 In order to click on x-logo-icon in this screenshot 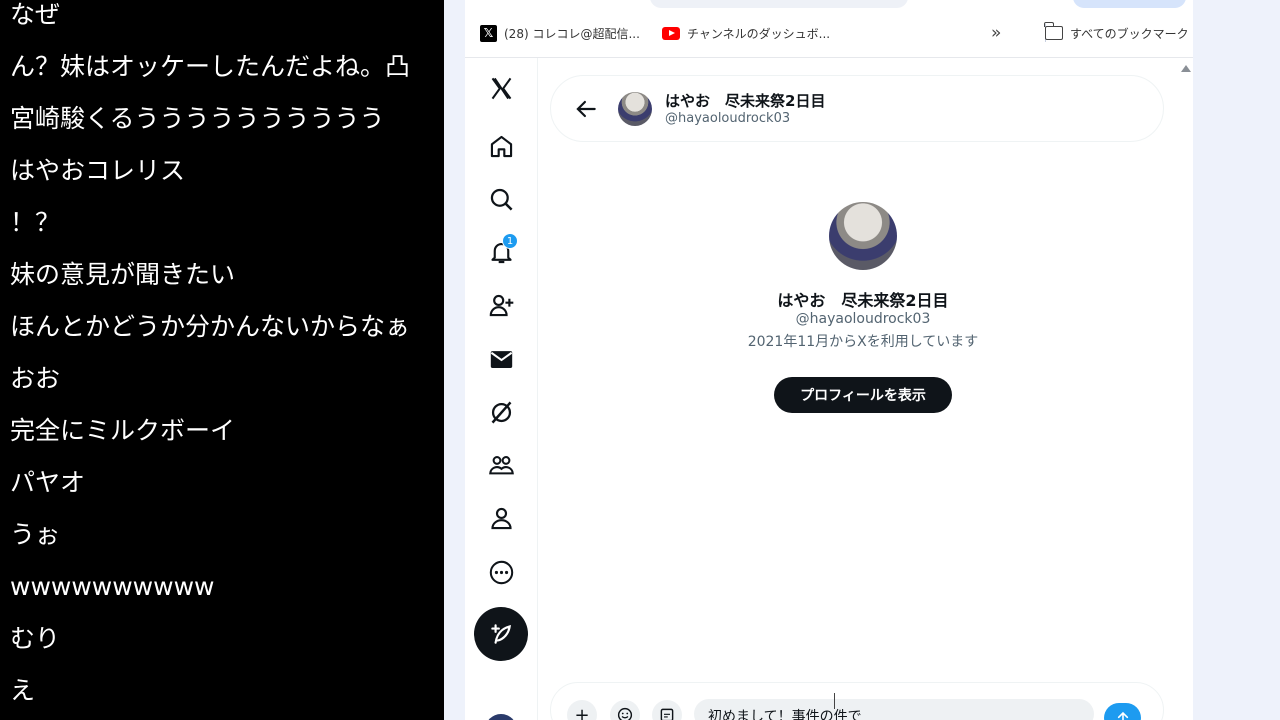, I will do `click(501, 88)`.